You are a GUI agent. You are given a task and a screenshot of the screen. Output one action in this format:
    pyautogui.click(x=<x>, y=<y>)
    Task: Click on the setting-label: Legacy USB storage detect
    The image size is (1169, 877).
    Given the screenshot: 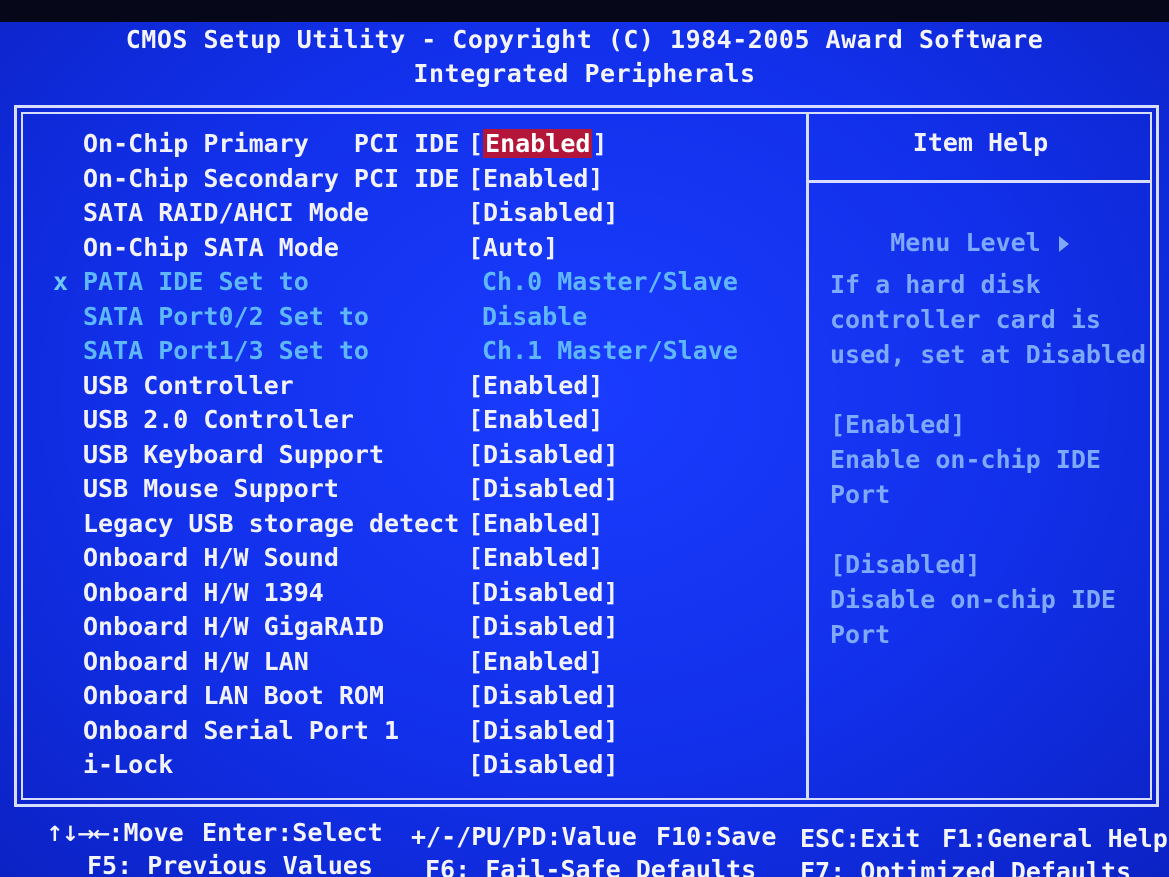 What is the action you would take?
    pyautogui.click(x=271, y=523)
    